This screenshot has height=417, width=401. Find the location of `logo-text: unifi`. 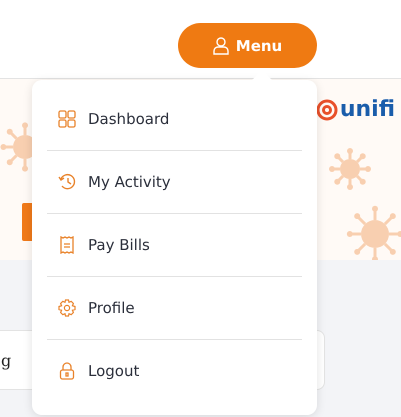

logo-text: unifi is located at coordinates (367, 109).